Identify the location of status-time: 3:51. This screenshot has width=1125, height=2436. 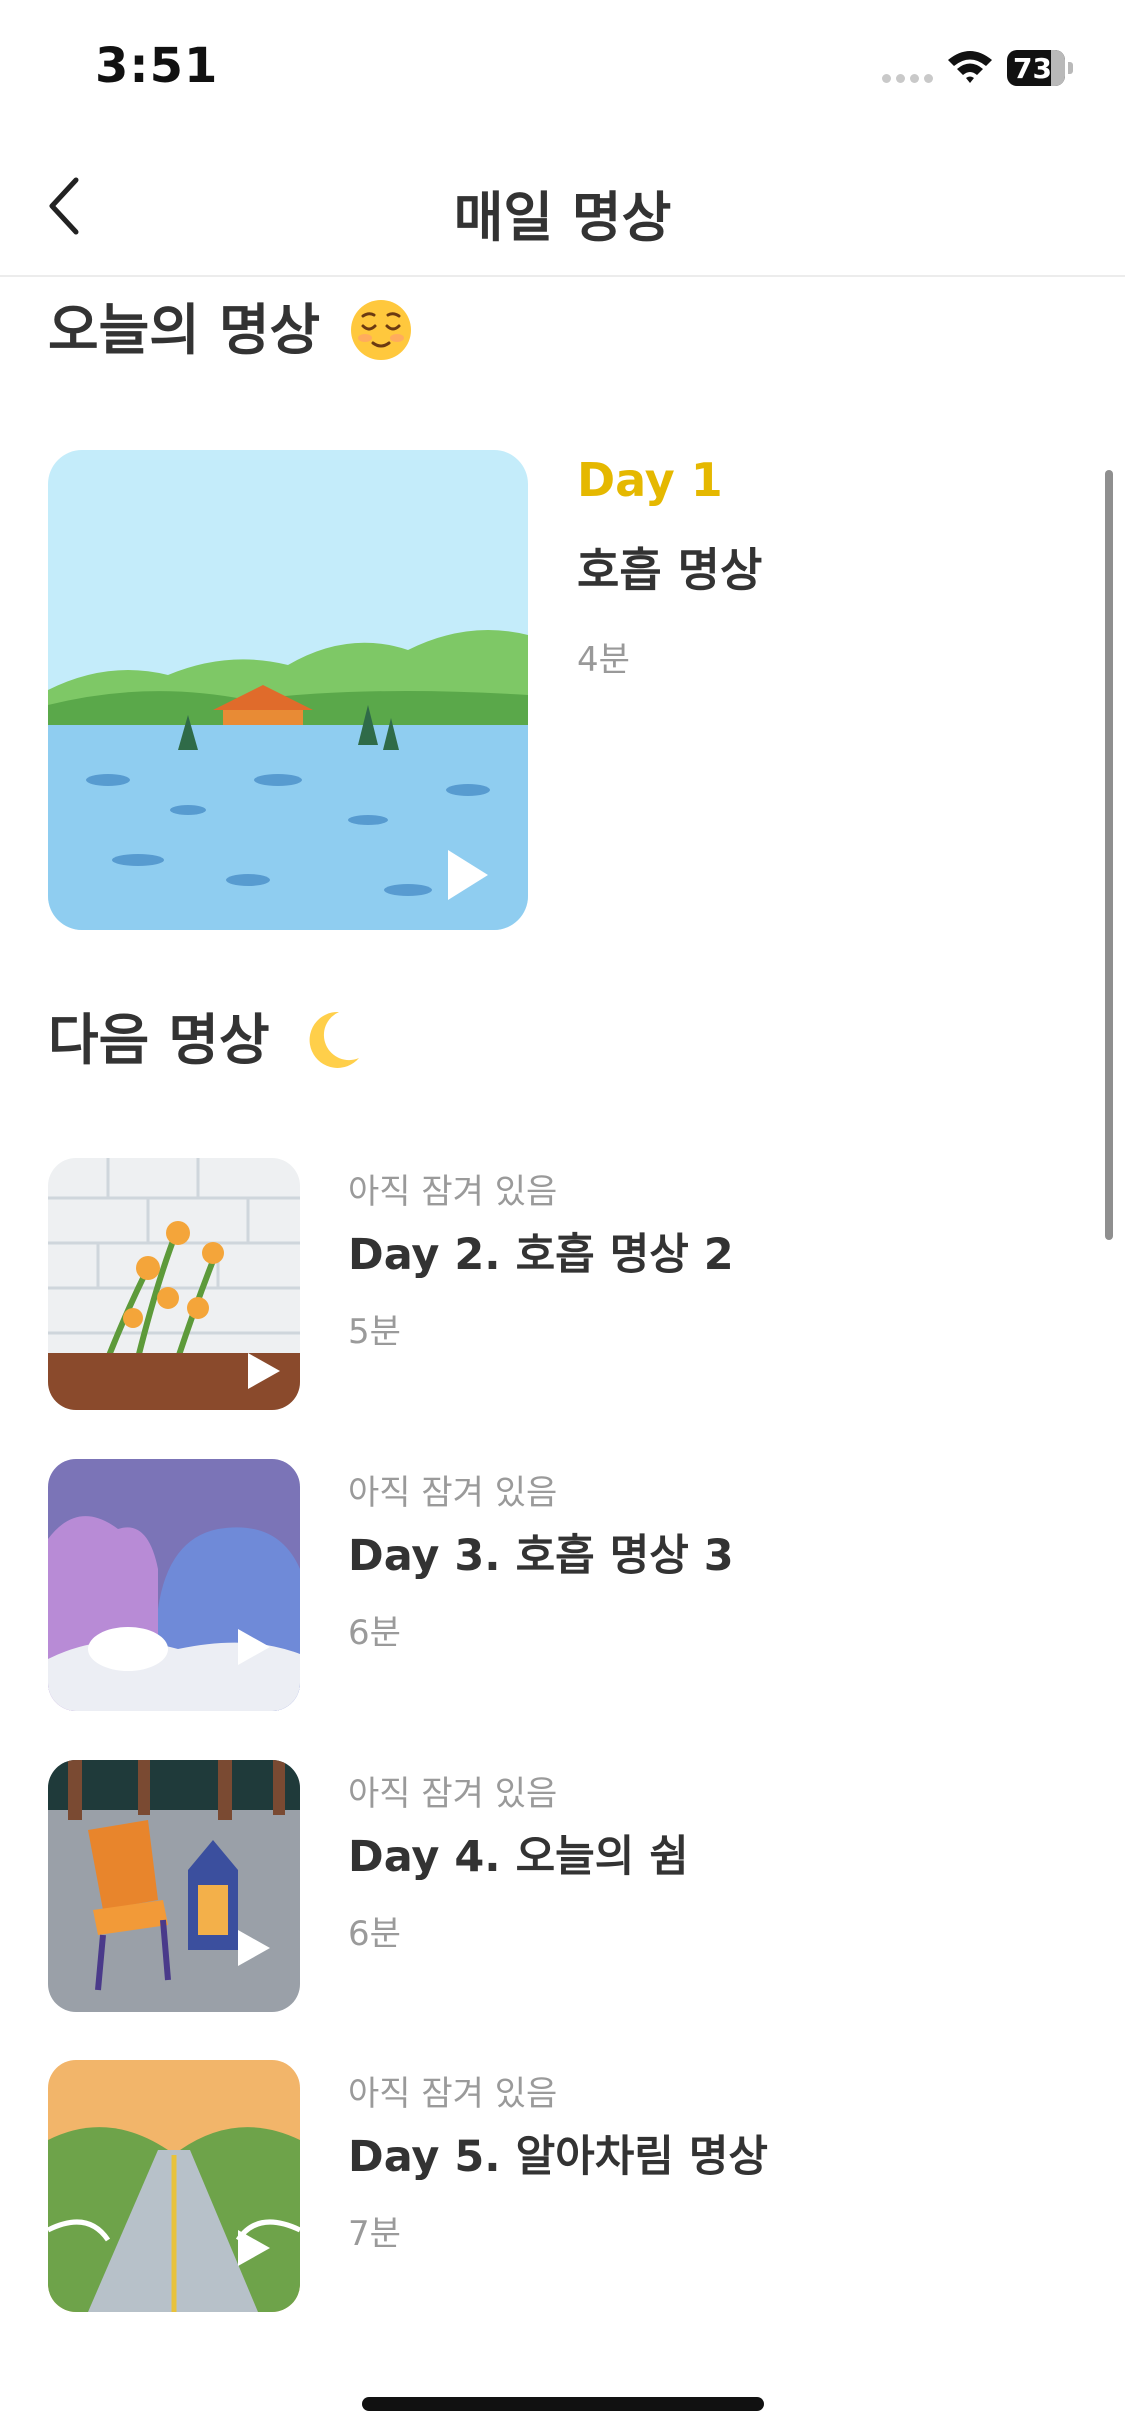
(157, 66).